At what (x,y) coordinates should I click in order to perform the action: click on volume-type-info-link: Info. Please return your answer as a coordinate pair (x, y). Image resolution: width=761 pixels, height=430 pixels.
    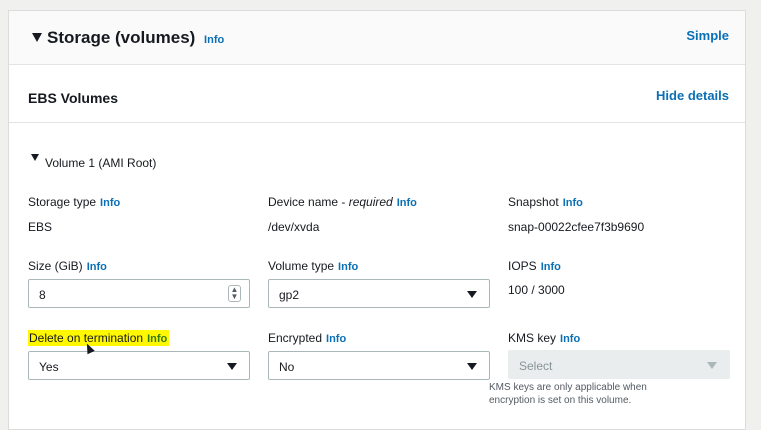
    Looking at the image, I should click on (348, 267).